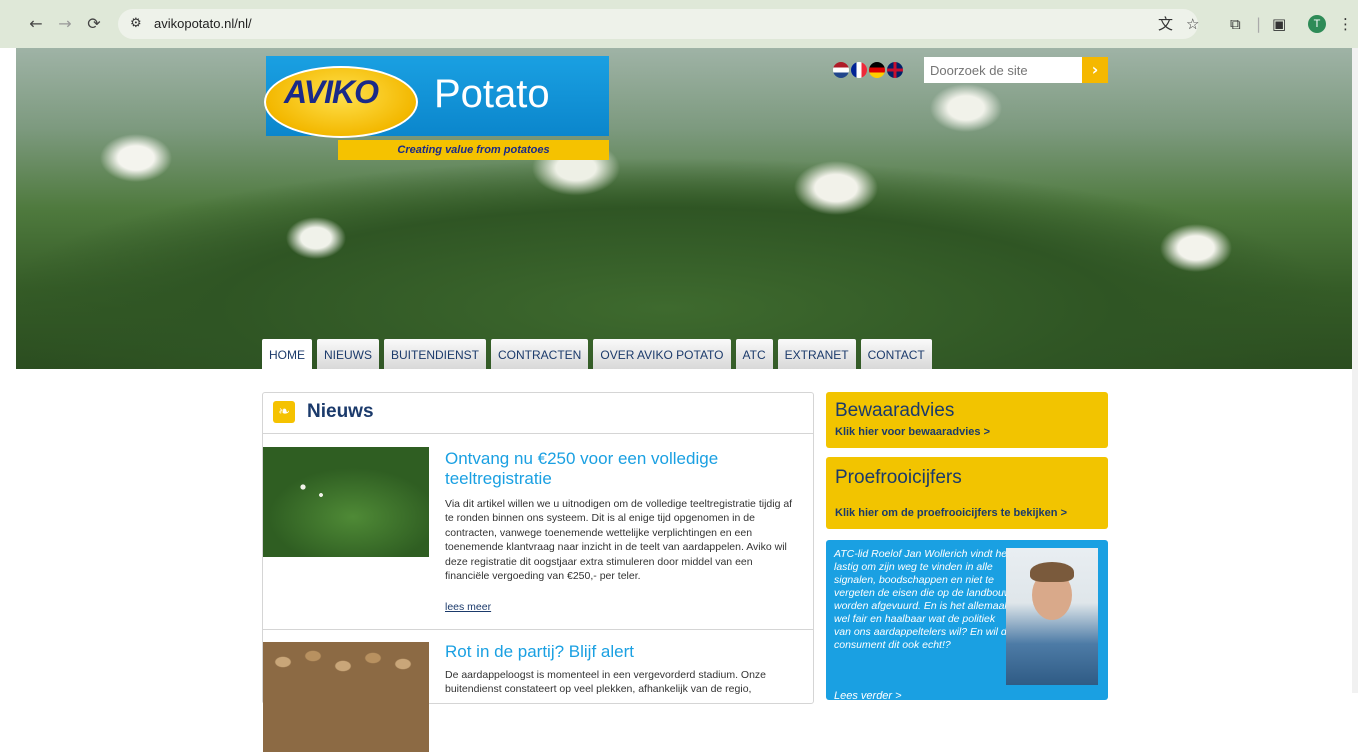  I want to click on logo-brand-text: AVIKO, so click(331, 92).